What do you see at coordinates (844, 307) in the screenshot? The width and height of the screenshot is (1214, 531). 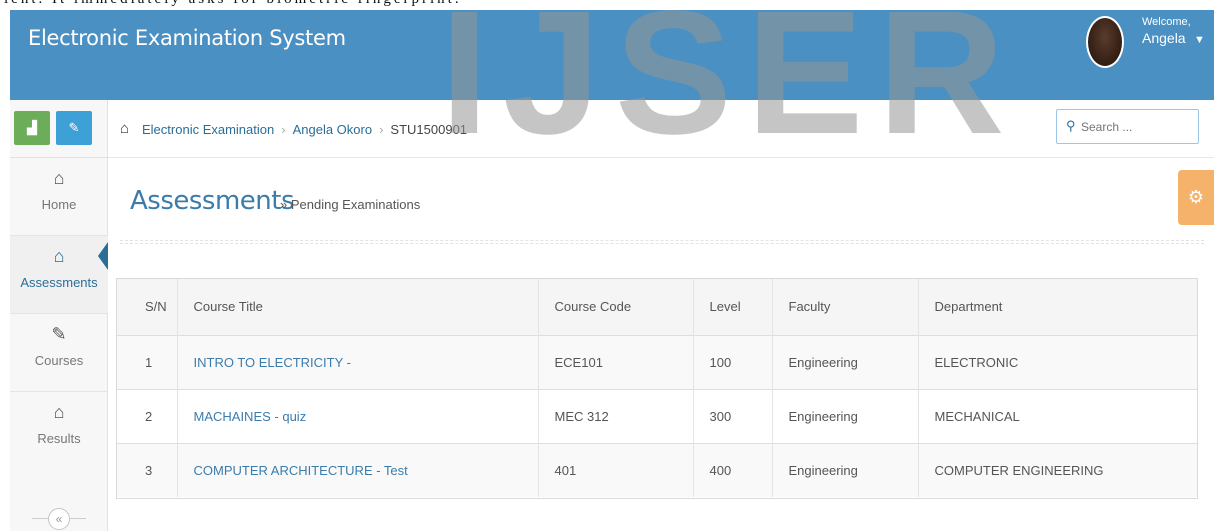 I see `column-header: Faculty` at bounding box center [844, 307].